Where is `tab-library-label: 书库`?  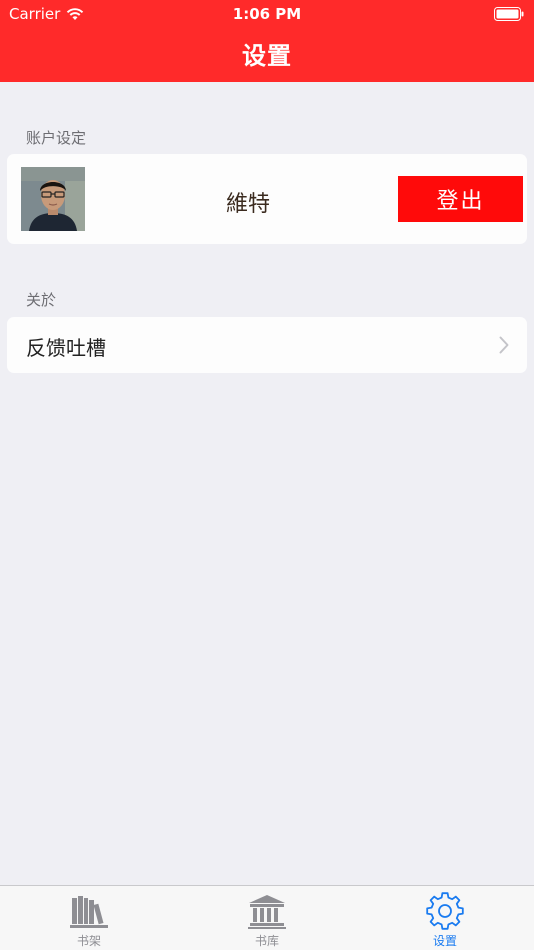 tab-library-label: 书库 is located at coordinates (266, 941).